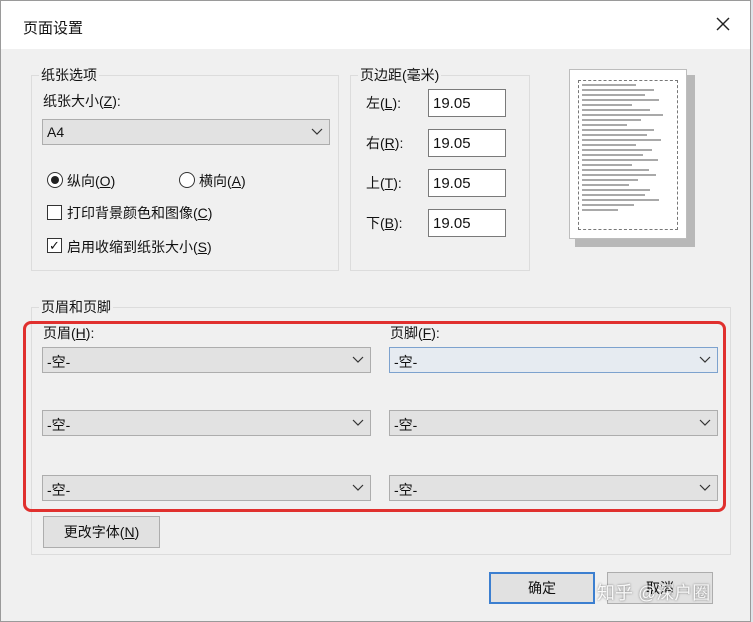 This screenshot has height=622, width=753. Describe the element at coordinates (375, 25) in the screenshot. I see `title-bar: 页面设置` at that location.